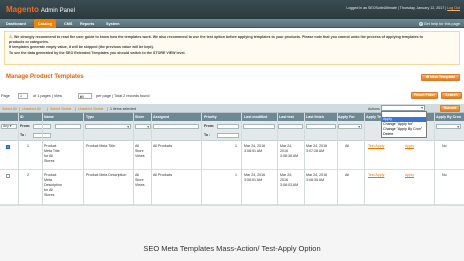 Image resolution: width=464 pixels, height=261 pixels. I want to click on submit-button: Submit, so click(450, 108).